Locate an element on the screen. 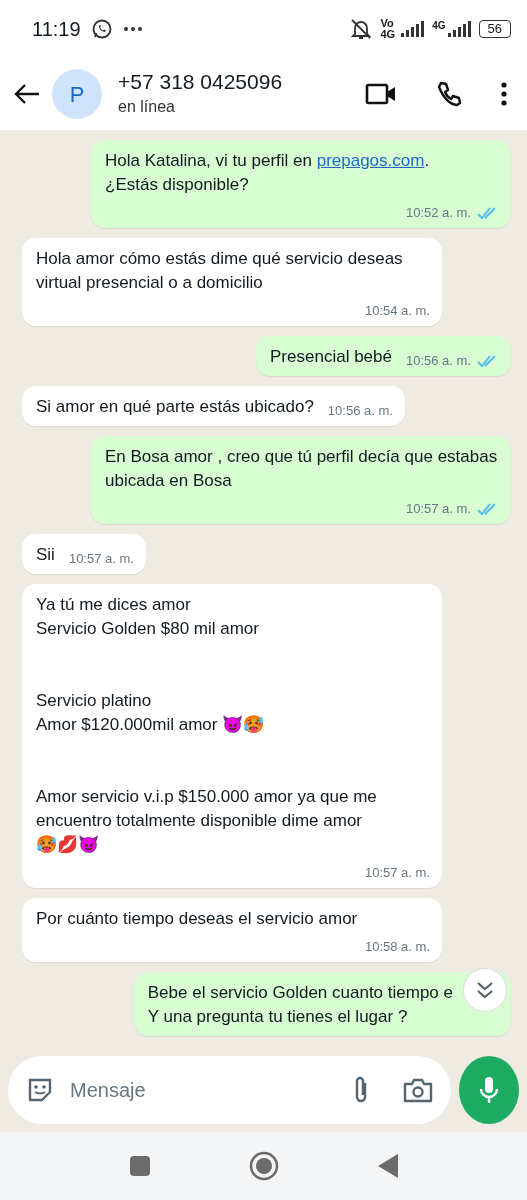 Image resolution: width=527 pixels, height=1200 pixels. message-text: Presencial bebé is located at coordinates (331, 357).